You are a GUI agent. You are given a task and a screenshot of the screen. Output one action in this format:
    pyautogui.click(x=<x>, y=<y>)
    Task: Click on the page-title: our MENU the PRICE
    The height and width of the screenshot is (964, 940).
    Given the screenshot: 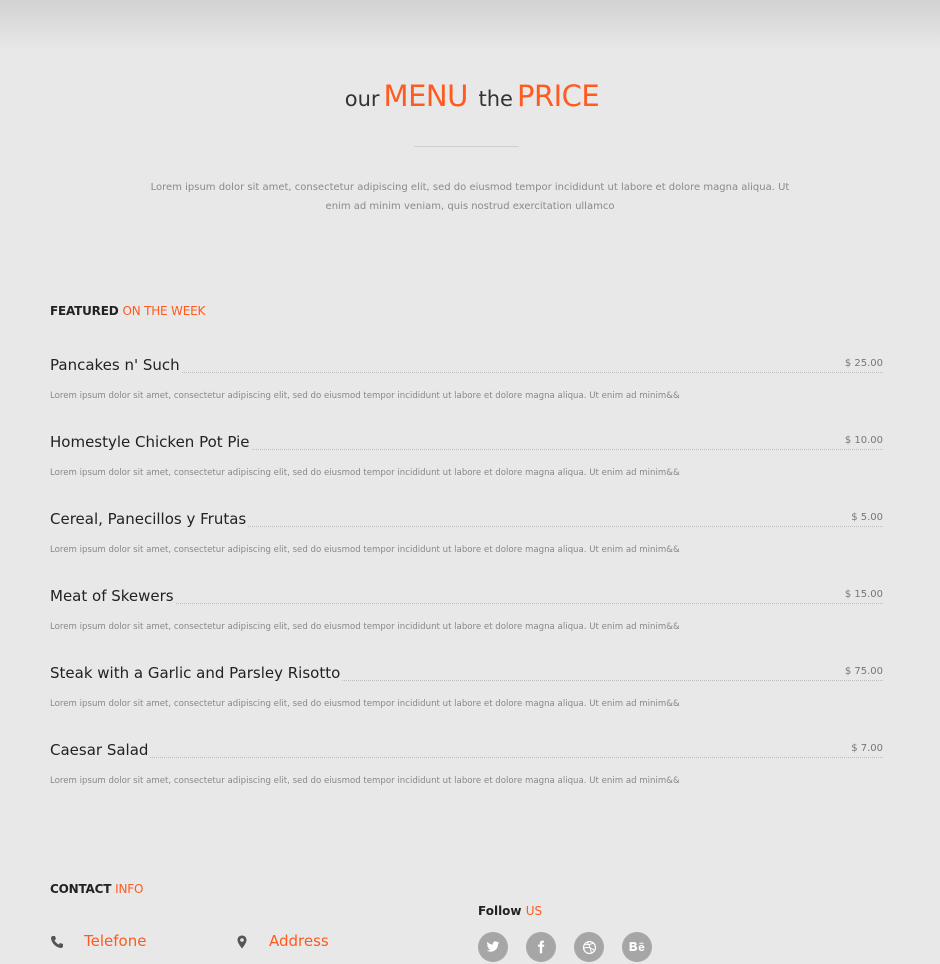 What is the action you would take?
    pyautogui.click(x=470, y=97)
    